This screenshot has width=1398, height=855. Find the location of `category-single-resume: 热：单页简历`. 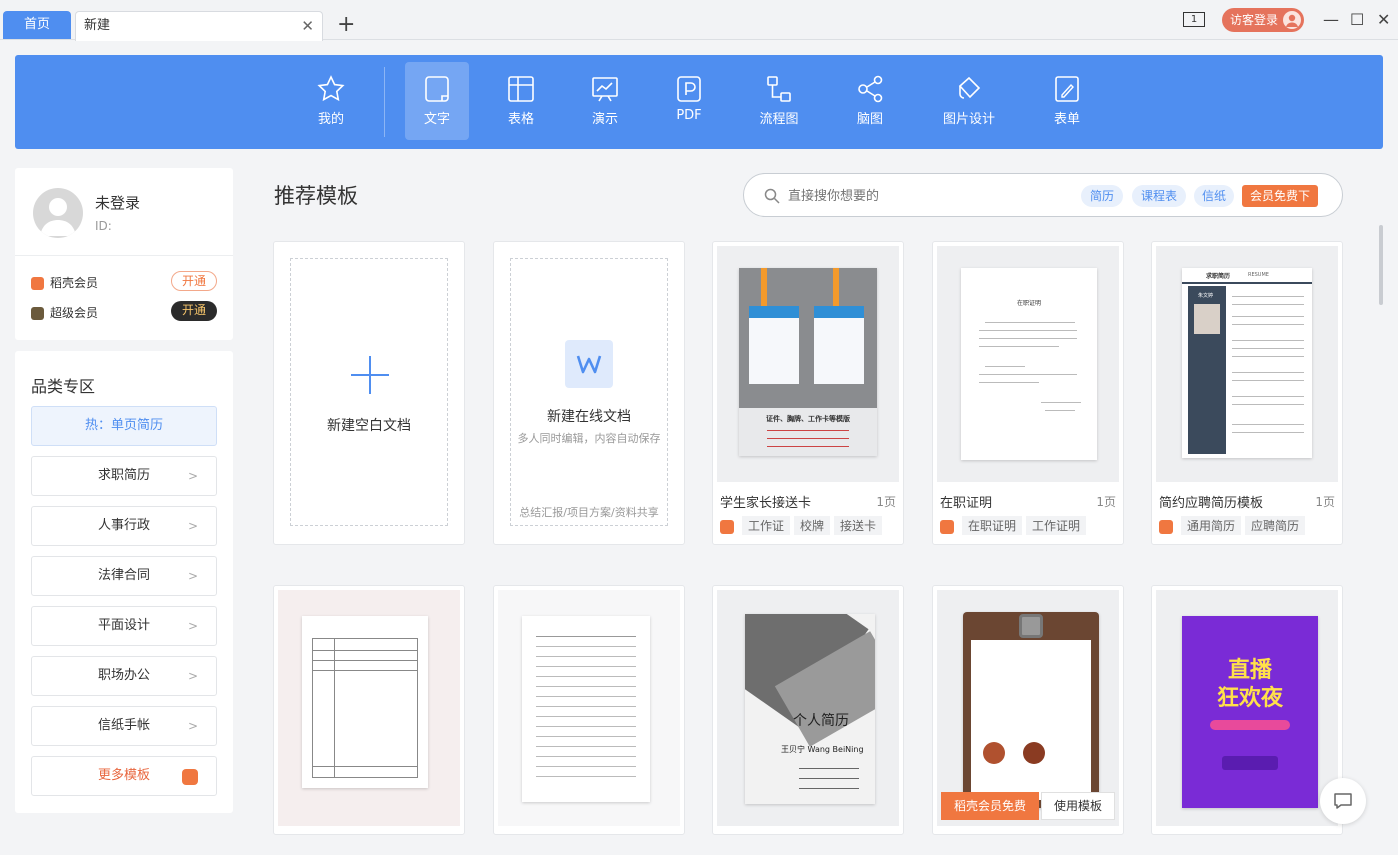

category-single-resume: 热：单页简历 is located at coordinates (124, 426).